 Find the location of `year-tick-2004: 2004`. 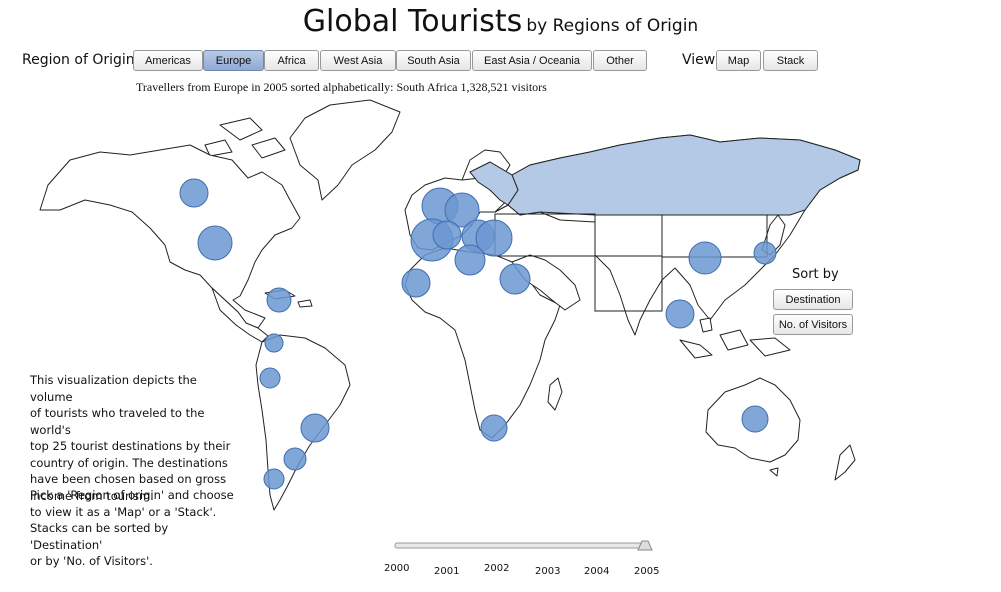

year-tick-2004: 2004 is located at coordinates (597, 571).